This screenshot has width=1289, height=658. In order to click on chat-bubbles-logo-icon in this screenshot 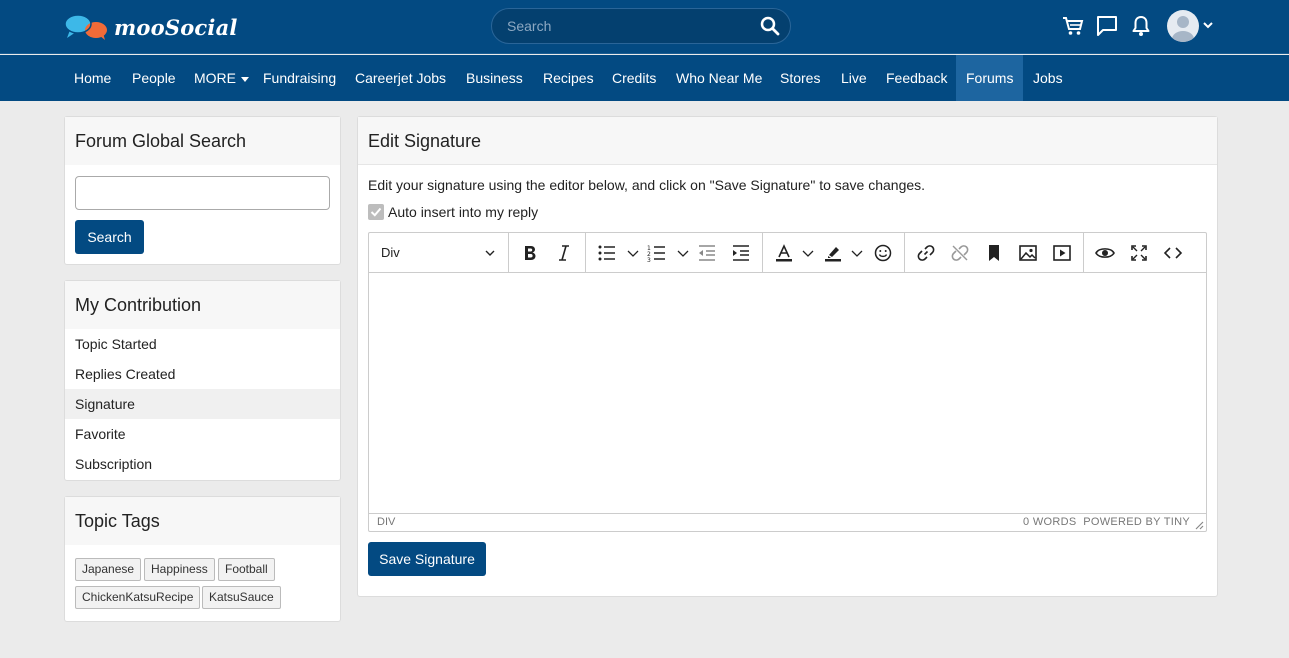, I will do `click(85, 27)`.